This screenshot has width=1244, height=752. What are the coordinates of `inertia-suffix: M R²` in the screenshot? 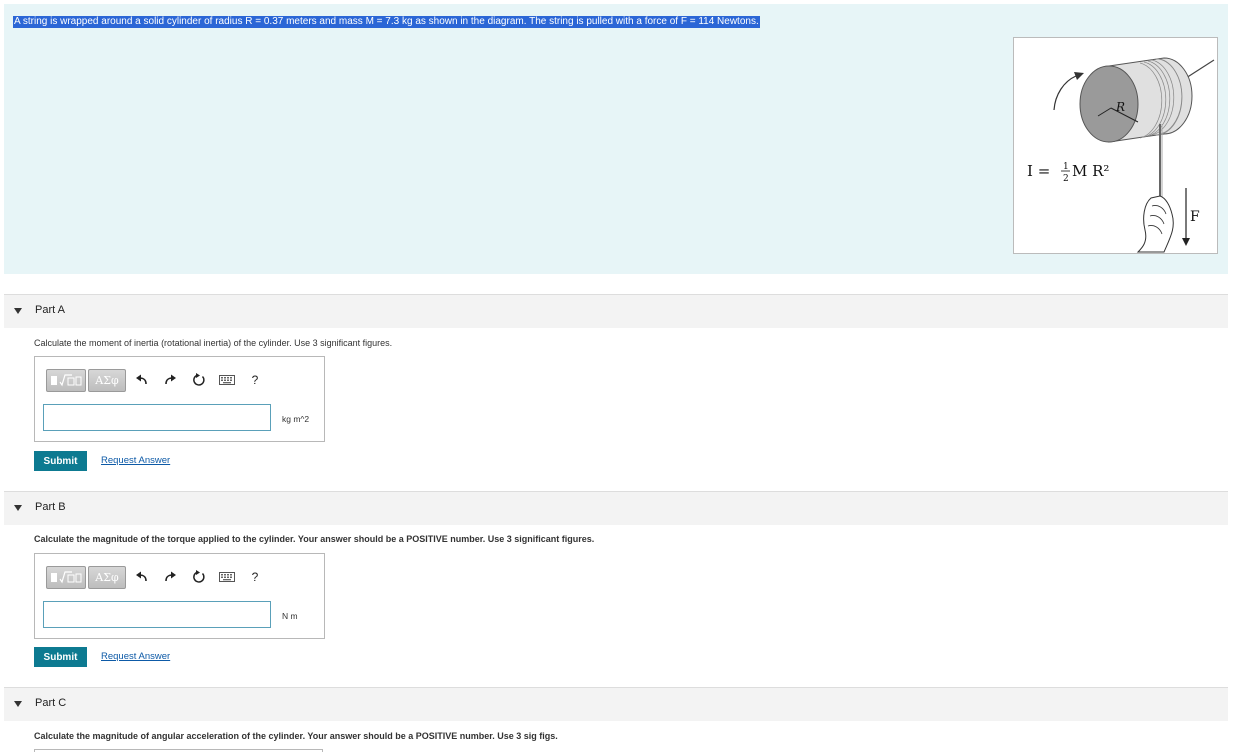 It's located at (1090, 171).